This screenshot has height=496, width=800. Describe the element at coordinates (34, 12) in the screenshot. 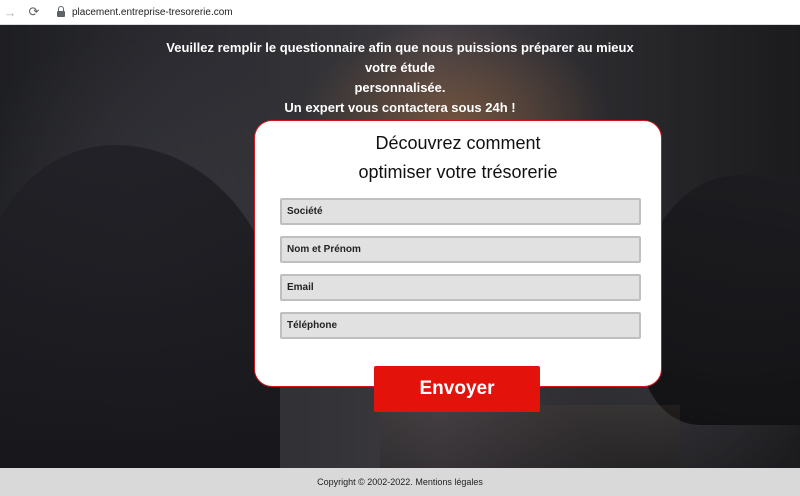

I see `reload-icon: ⟳` at that location.